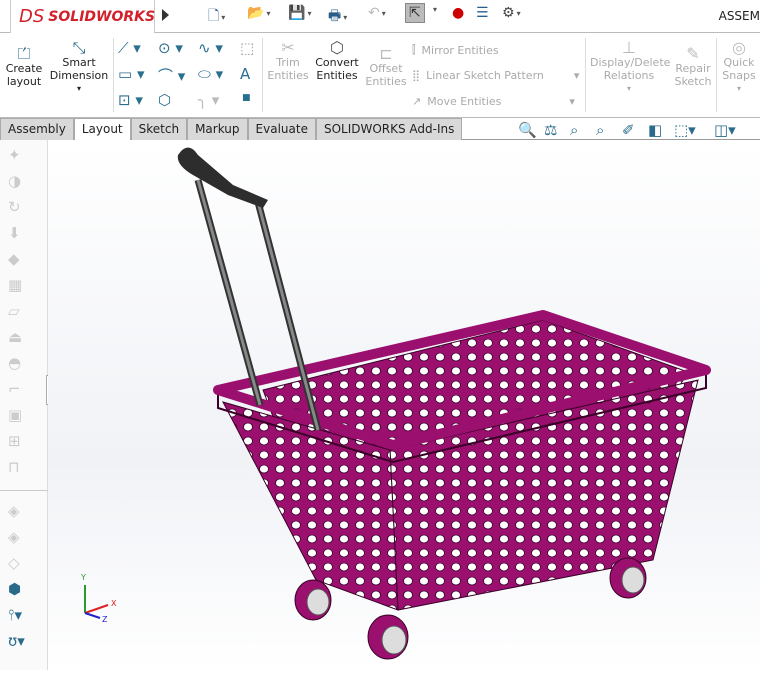 The width and height of the screenshot is (760, 673). Describe the element at coordinates (82, 17) in the screenshot. I see `solidworks-logo: DS SOLIDWORKS` at that location.